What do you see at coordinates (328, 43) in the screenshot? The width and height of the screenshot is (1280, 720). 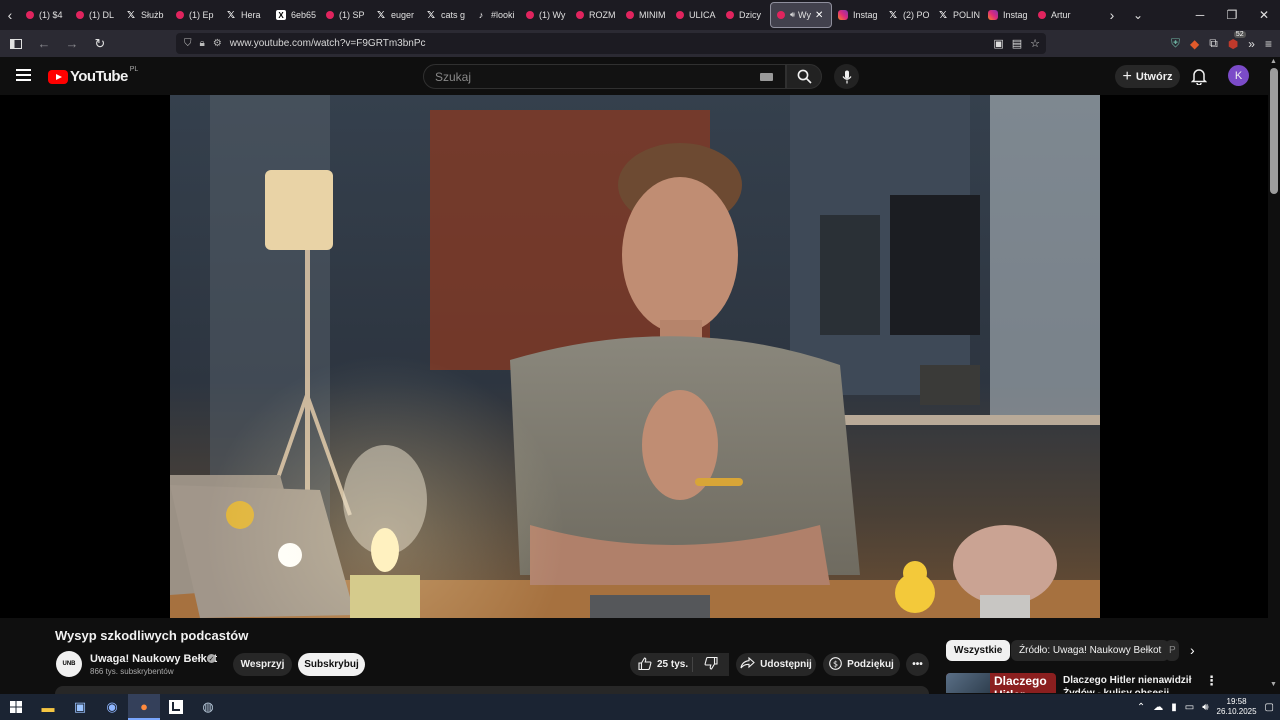 I see `url-text: www.youtube.com/watch?v=F9GRTm3bnPc` at bounding box center [328, 43].